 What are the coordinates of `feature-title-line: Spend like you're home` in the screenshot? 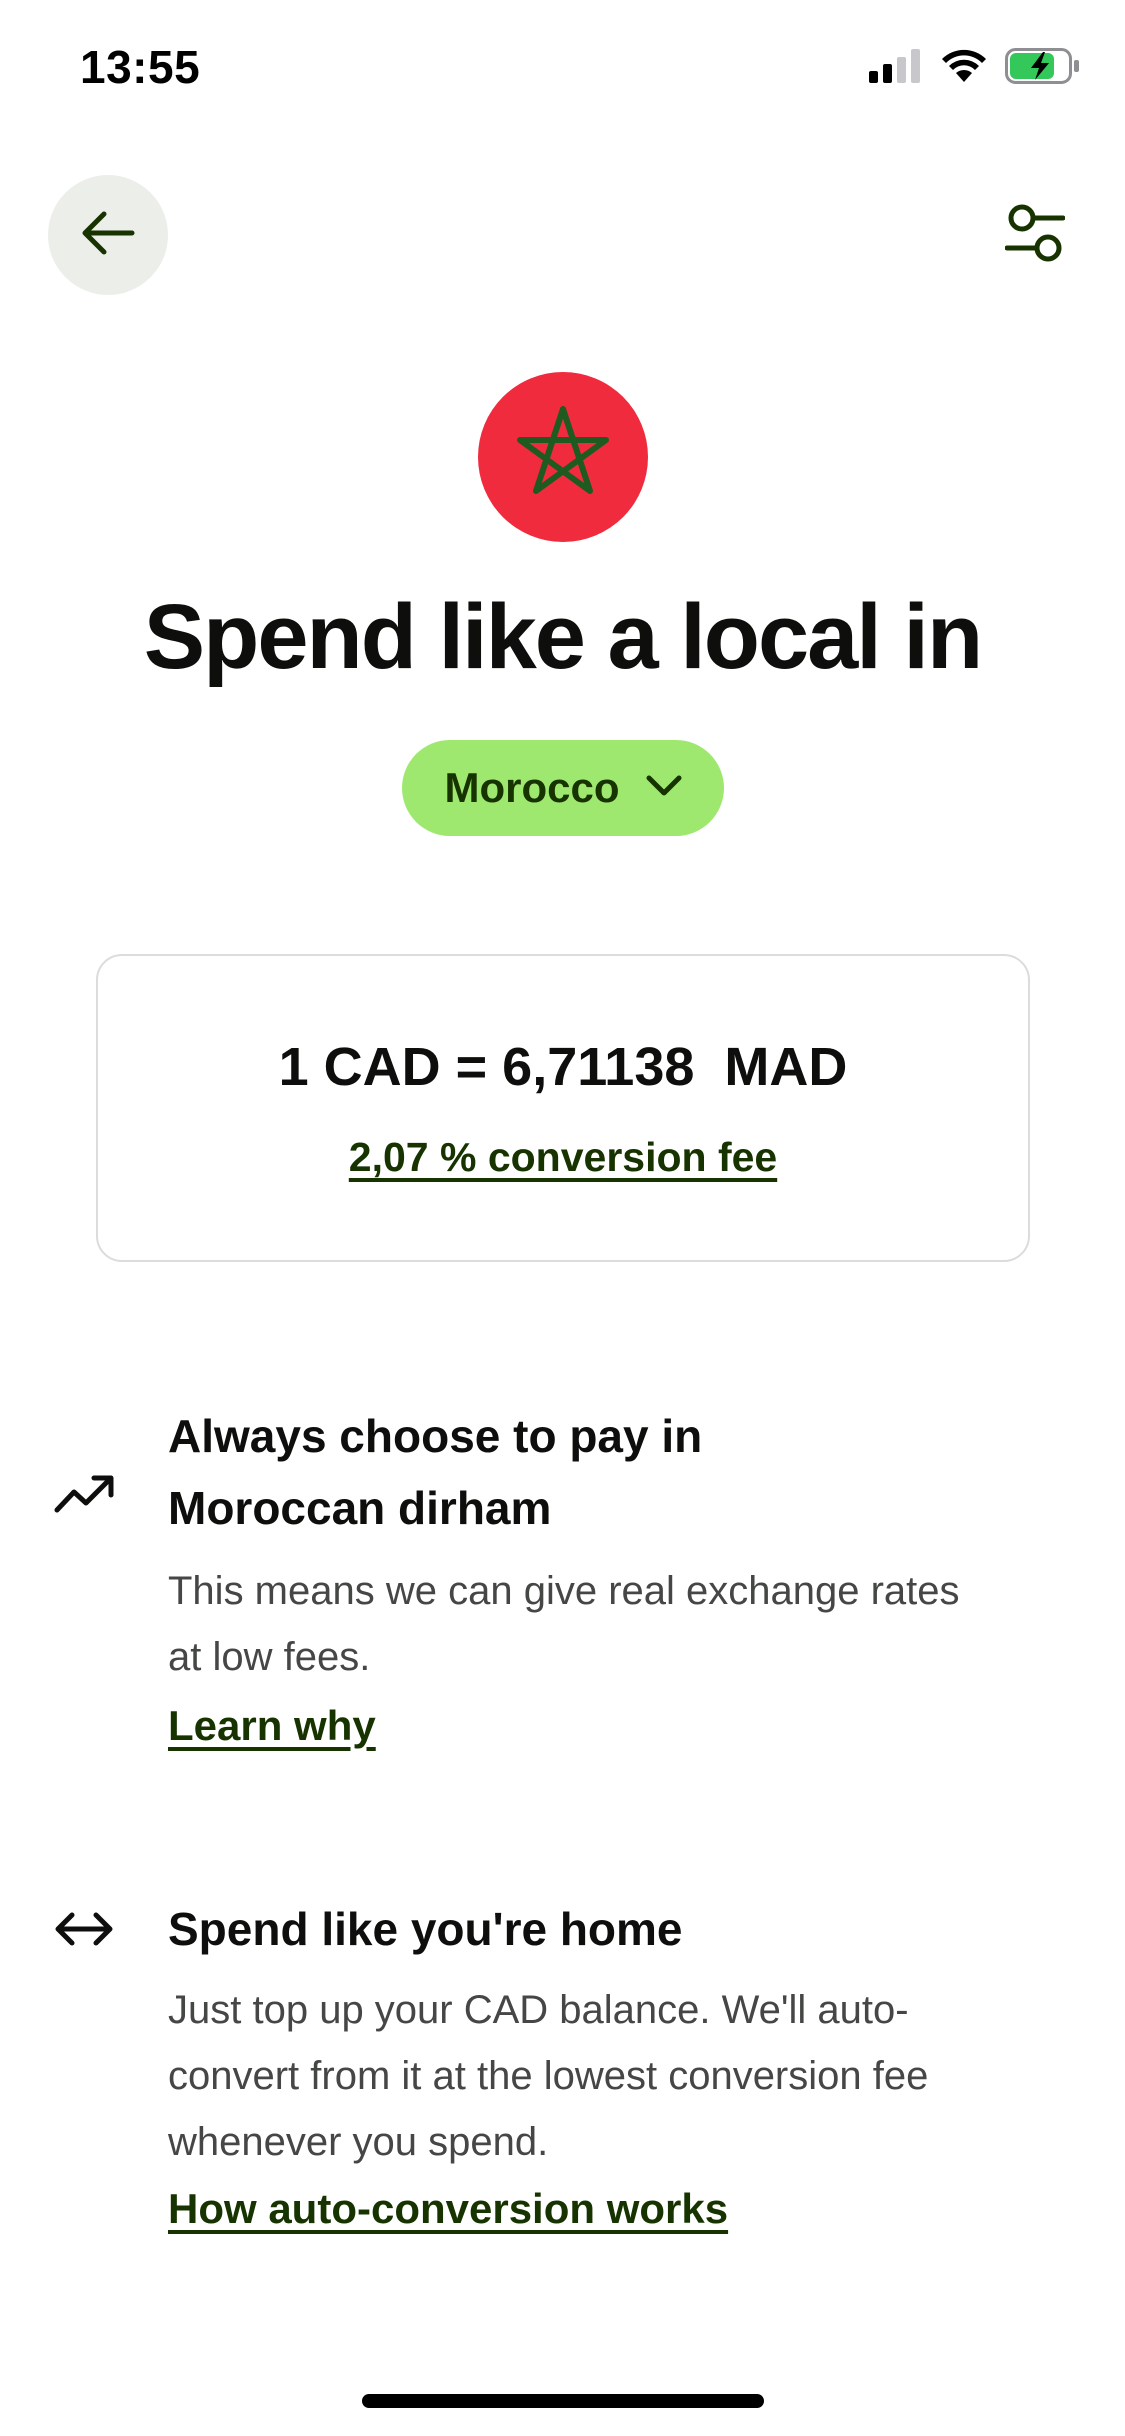 It's located at (425, 1929).